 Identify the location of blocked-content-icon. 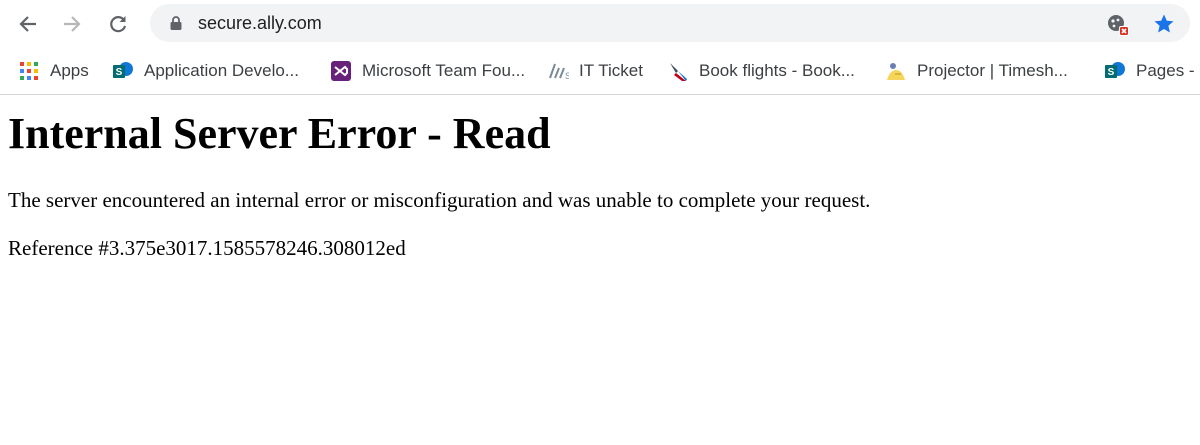
(1118, 25).